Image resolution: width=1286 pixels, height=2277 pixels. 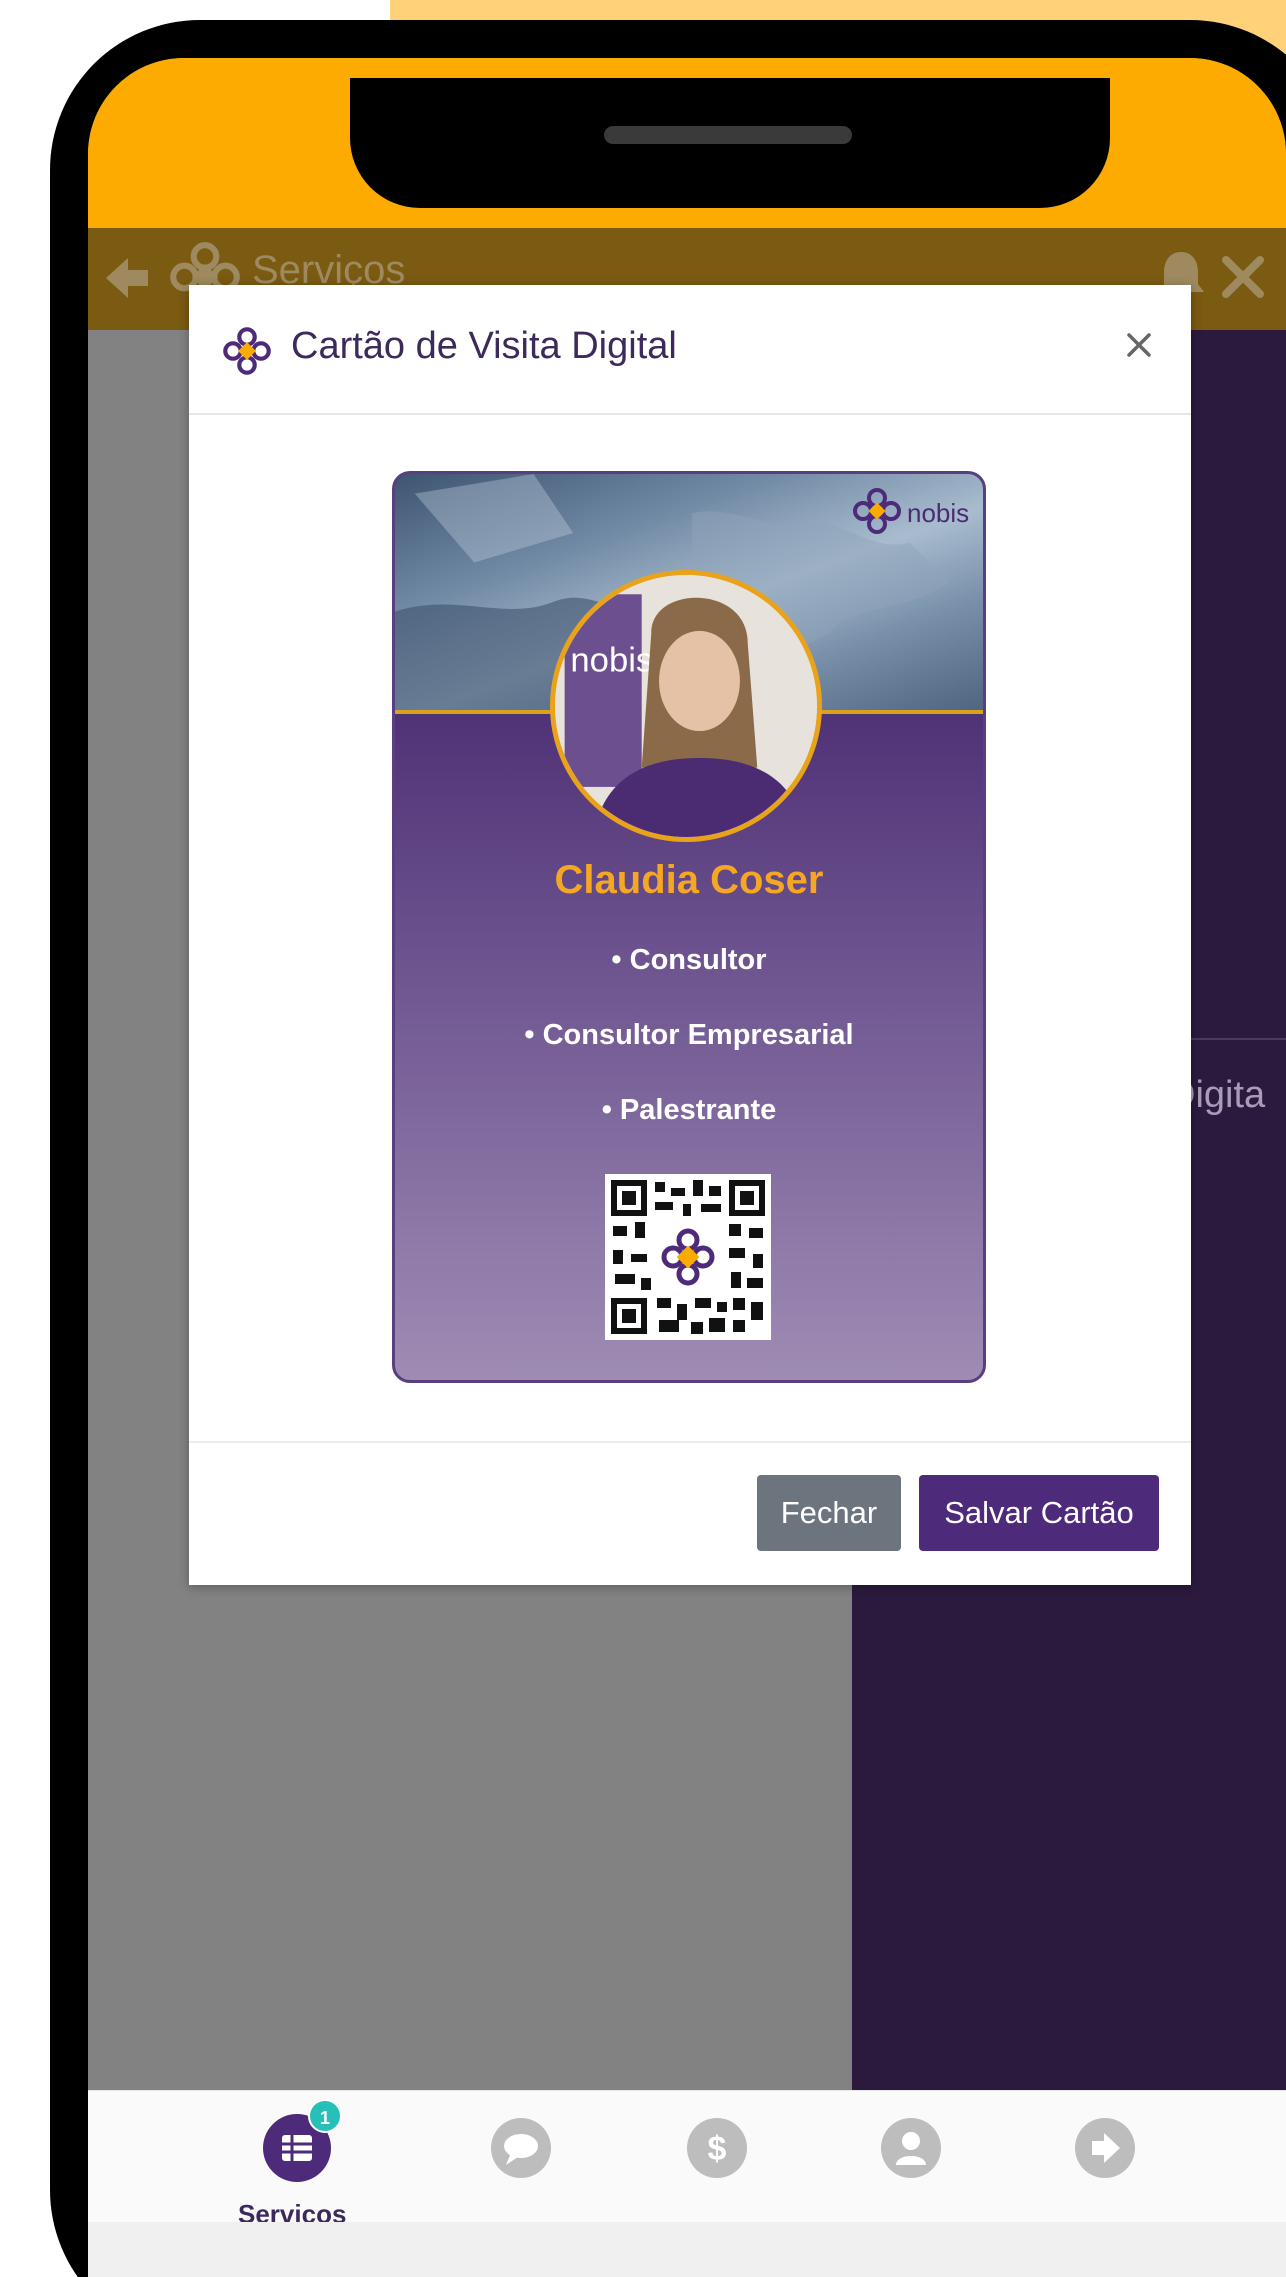 I want to click on chat-icon, so click(x=521, y=2148).